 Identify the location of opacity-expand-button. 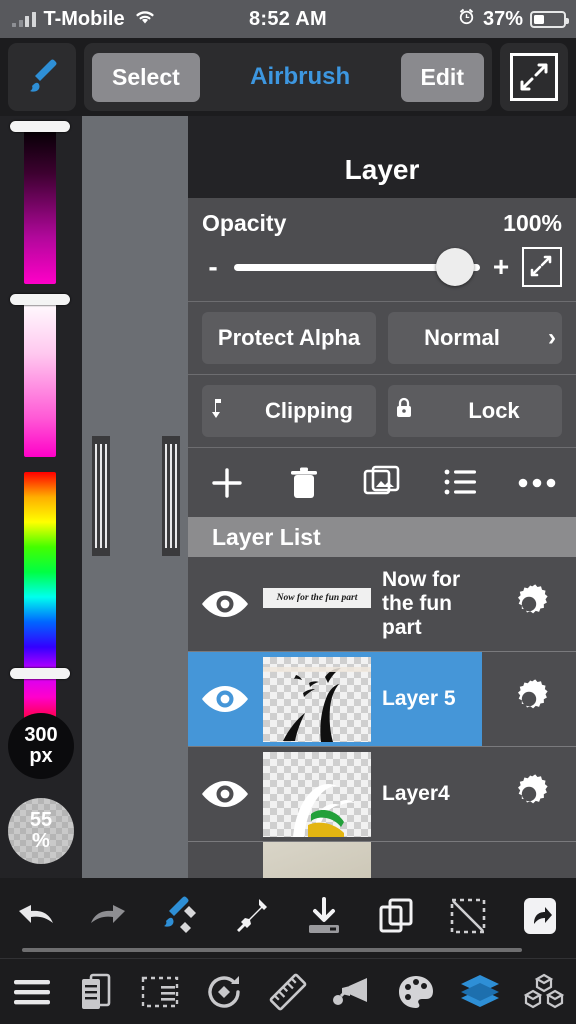
(542, 267).